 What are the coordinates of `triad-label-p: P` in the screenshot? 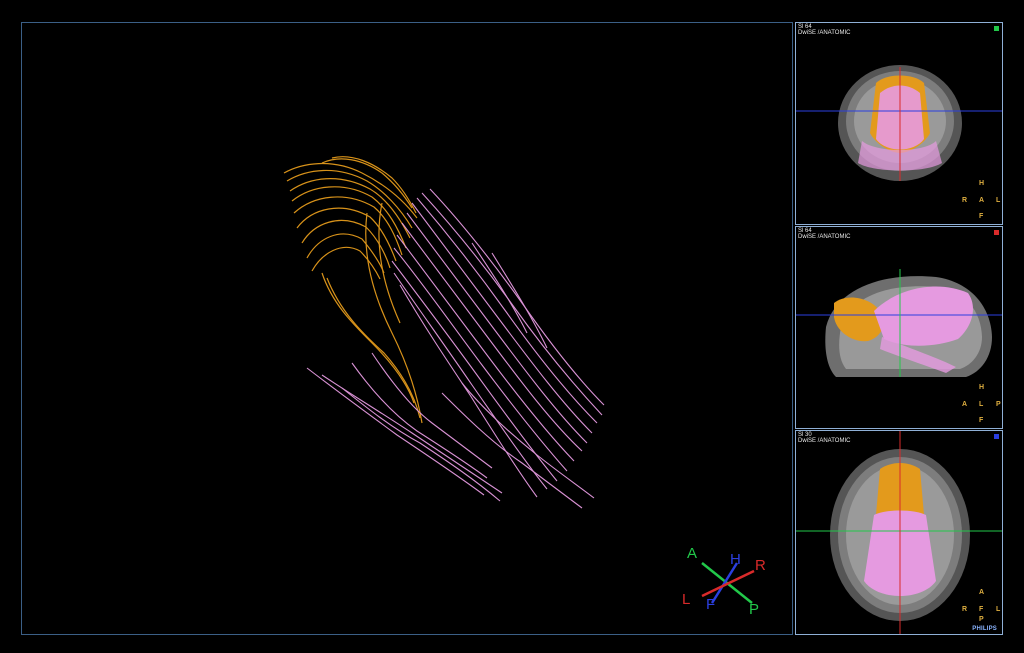 It's located at (754, 609).